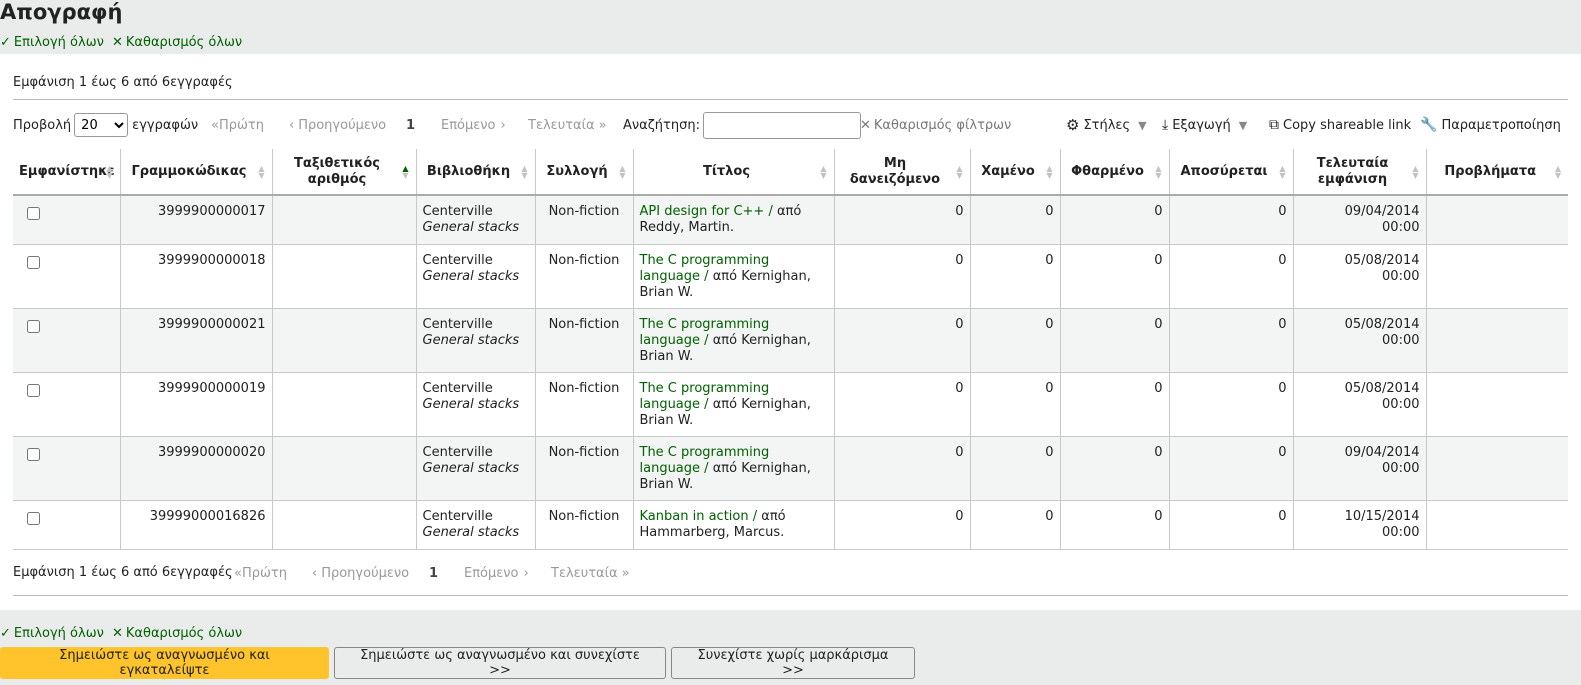 The width and height of the screenshot is (1581, 685). What do you see at coordinates (1490, 125) in the screenshot?
I see `configure-button: 🔧 Παραμετροποίηση` at bounding box center [1490, 125].